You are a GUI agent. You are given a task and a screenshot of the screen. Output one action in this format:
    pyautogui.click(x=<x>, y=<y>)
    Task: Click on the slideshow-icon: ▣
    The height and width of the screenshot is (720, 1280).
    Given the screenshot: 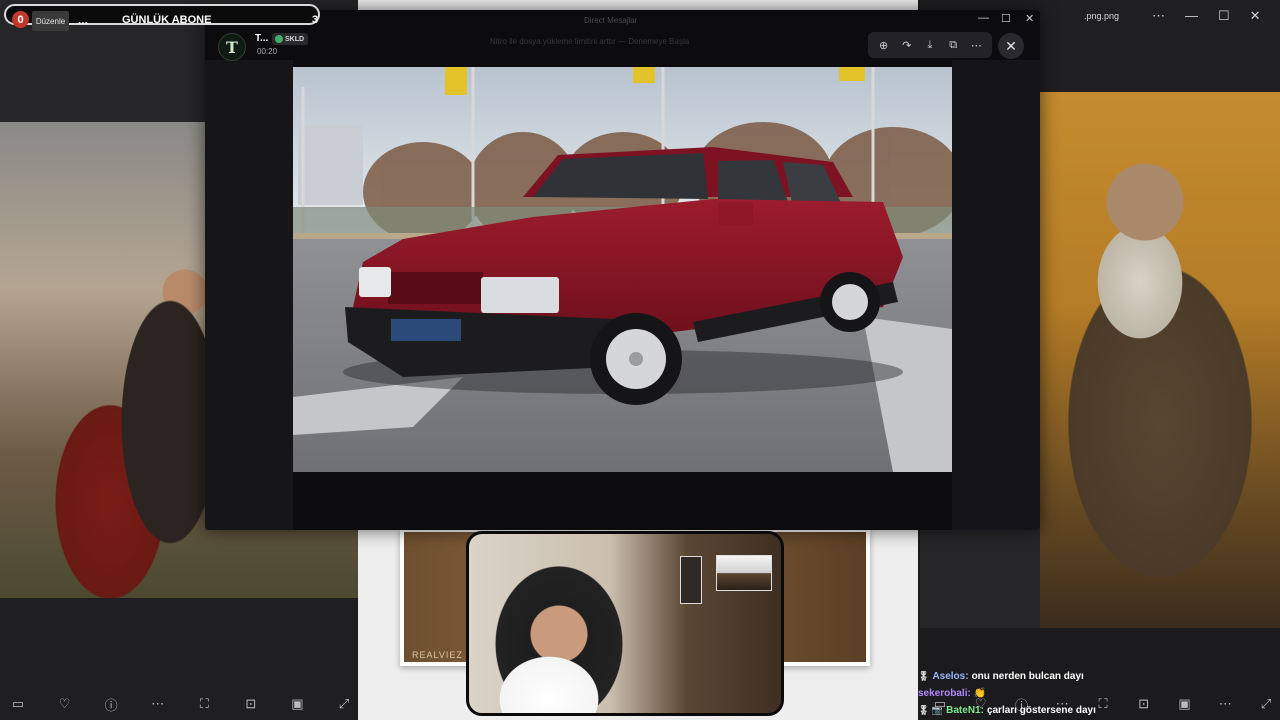 What is the action you would take?
    pyautogui.click(x=297, y=704)
    